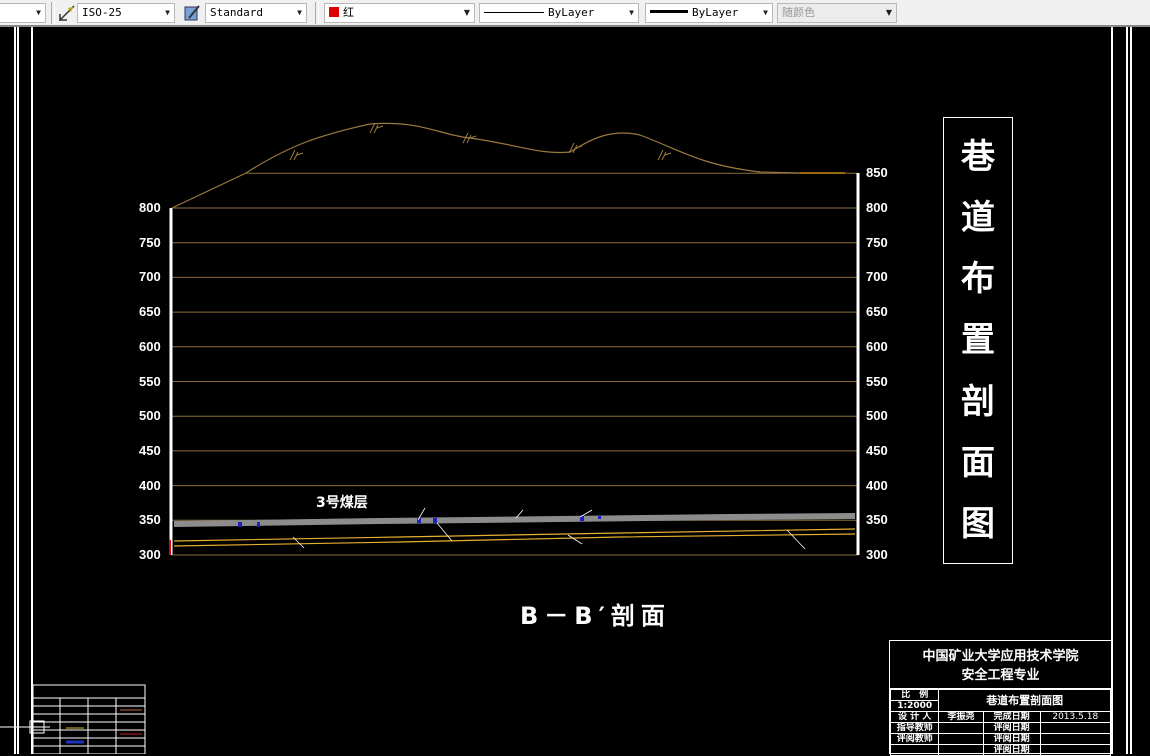  Describe the element at coordinates (1000, 665) in the screenshot. I see `title-block-header: 中国矿业大学应用技术学院 安全工程专业` at that location.